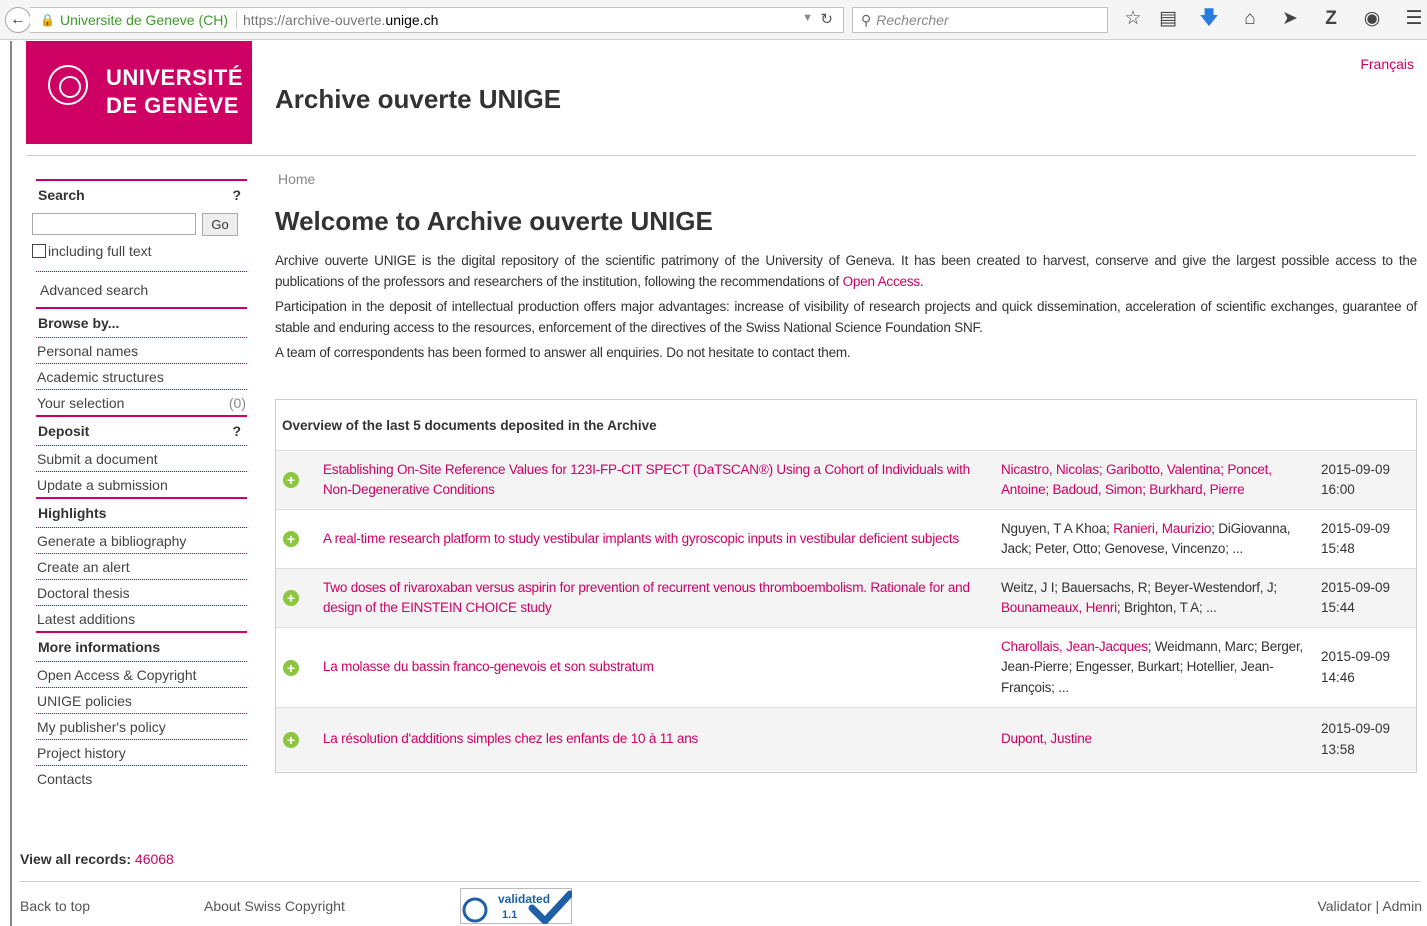  What do you see at coordinates (1133, 19) in the screenshot?
I see `bookmark-star-icon: ☆` at bounding box center [1133, 19].